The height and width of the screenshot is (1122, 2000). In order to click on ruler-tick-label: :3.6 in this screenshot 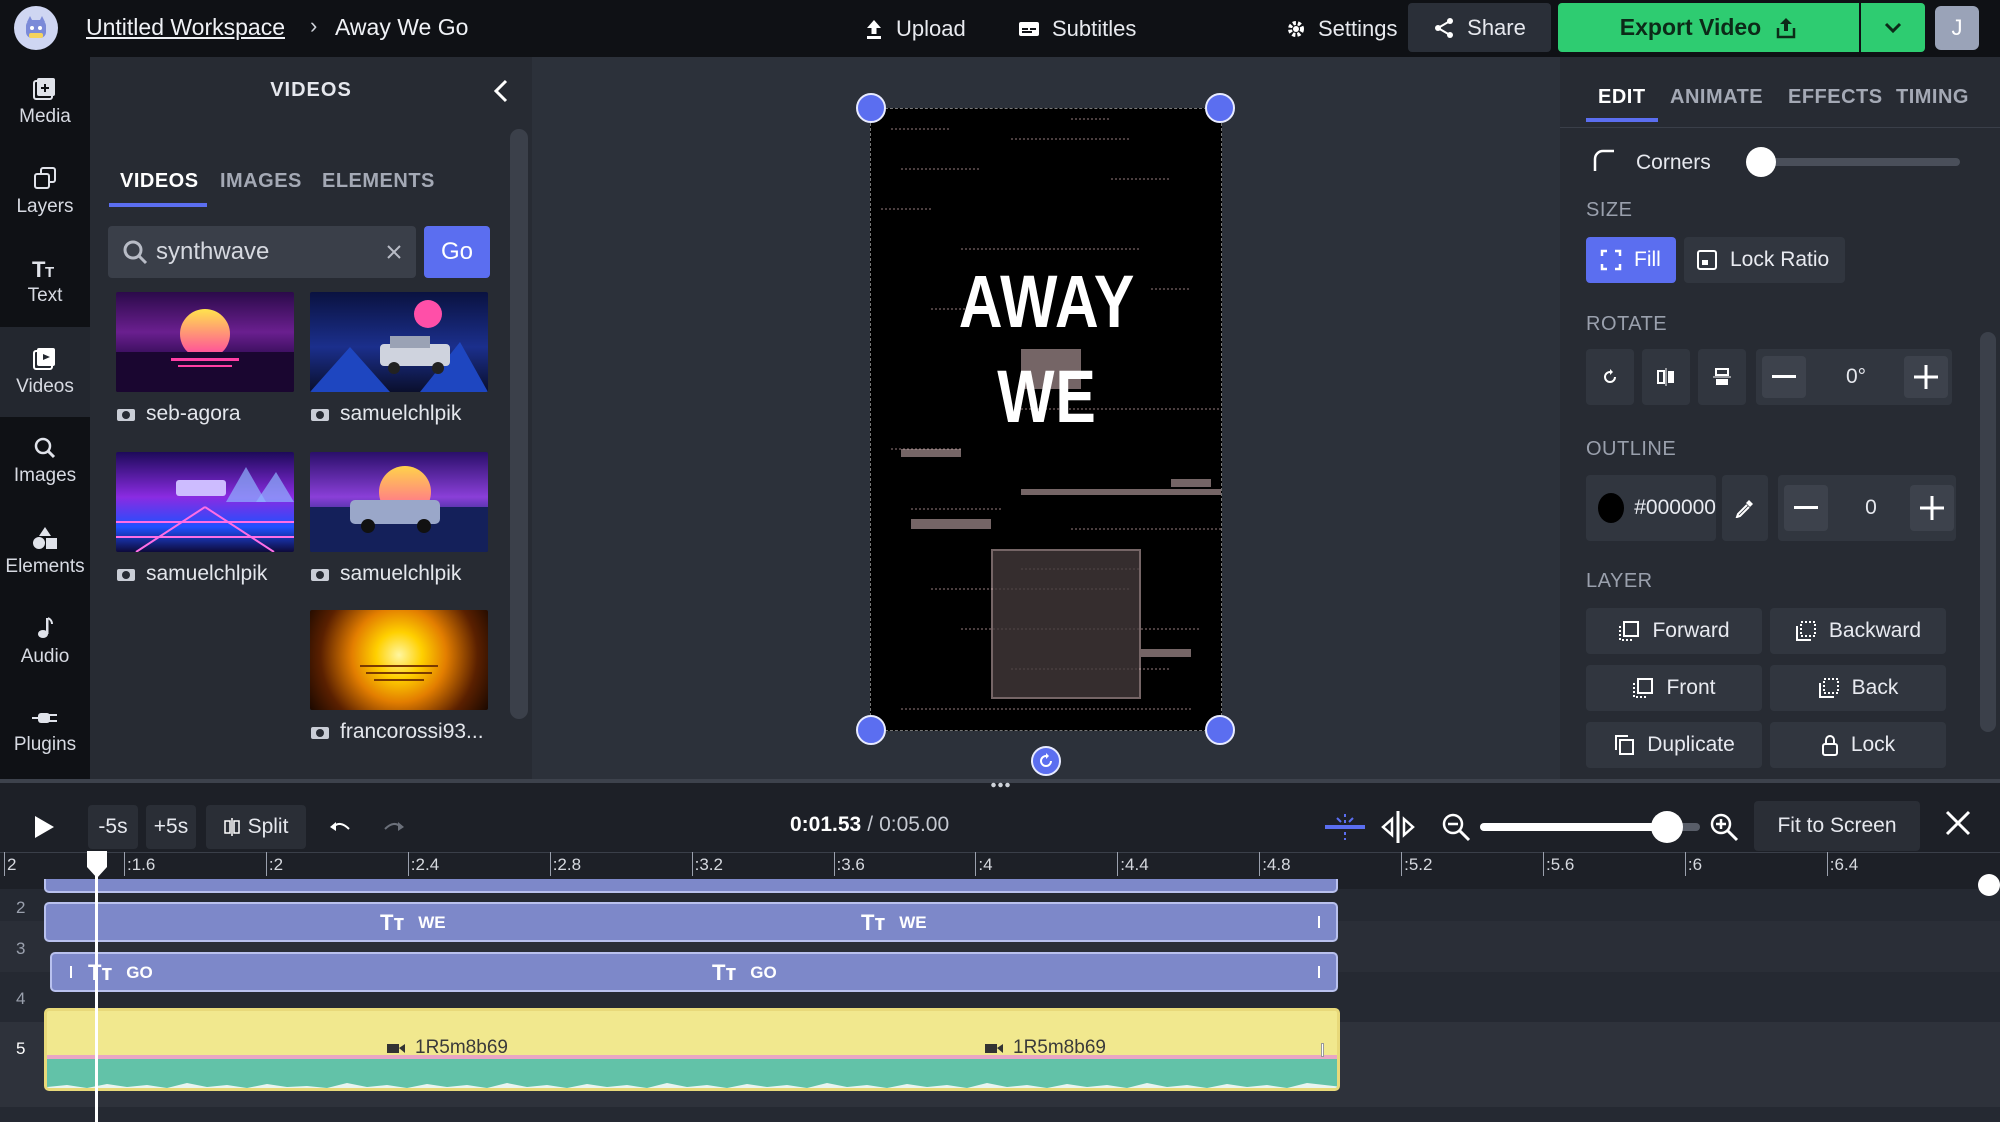, I will do `click(850, 864)`.